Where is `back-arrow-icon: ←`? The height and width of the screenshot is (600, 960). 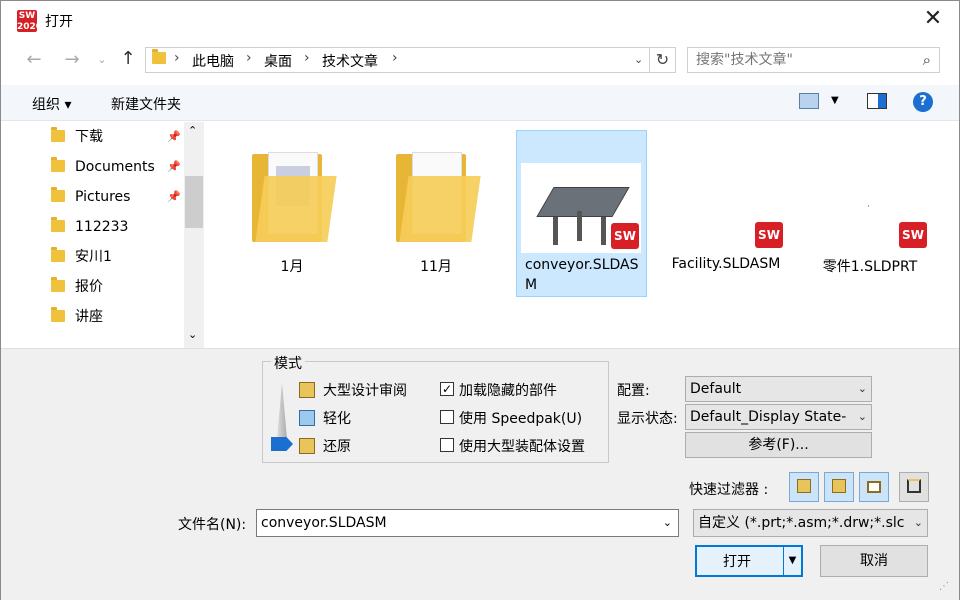 back-arrow-icon: ← is located at coordinates (34, 60).